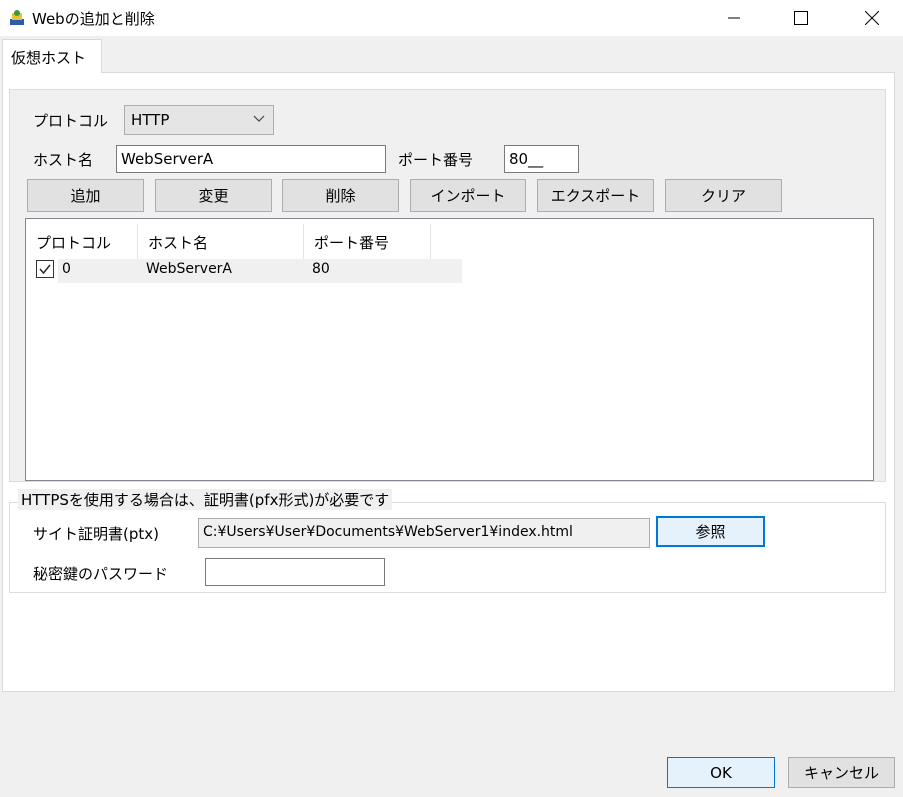 The height and width of the screenshot is (797, 903). What do you see at coordinates (721, 772) in the screenshot?
I see `ok-button: OK` at bounding box center [721, 772].